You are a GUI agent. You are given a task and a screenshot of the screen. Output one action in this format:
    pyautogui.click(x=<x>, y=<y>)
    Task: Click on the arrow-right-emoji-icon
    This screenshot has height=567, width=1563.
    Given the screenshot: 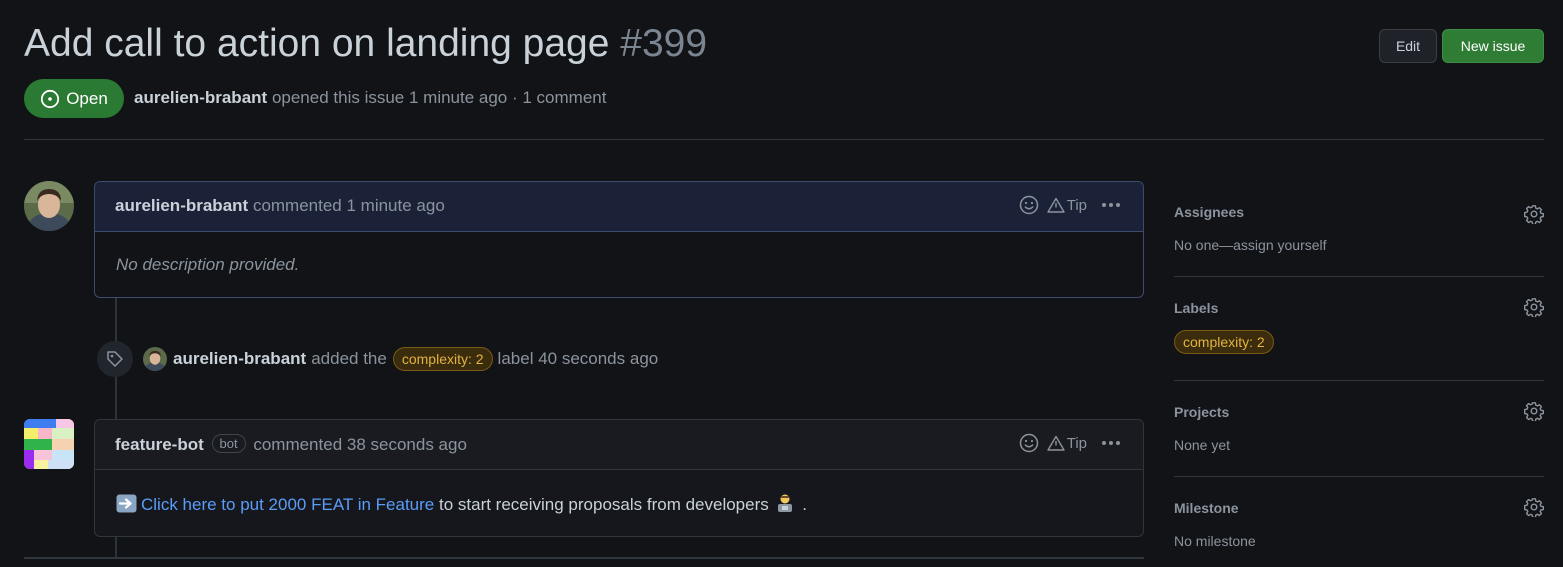 What is the action you would take?
    pyautogui.click(x=126, y=503)
    